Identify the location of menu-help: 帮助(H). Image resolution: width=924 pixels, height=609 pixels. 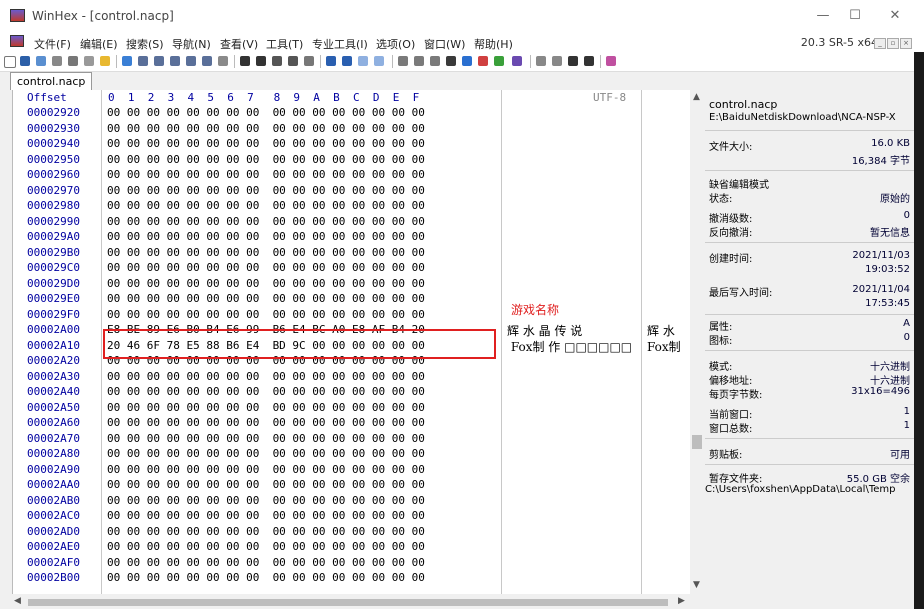
(493, 44).